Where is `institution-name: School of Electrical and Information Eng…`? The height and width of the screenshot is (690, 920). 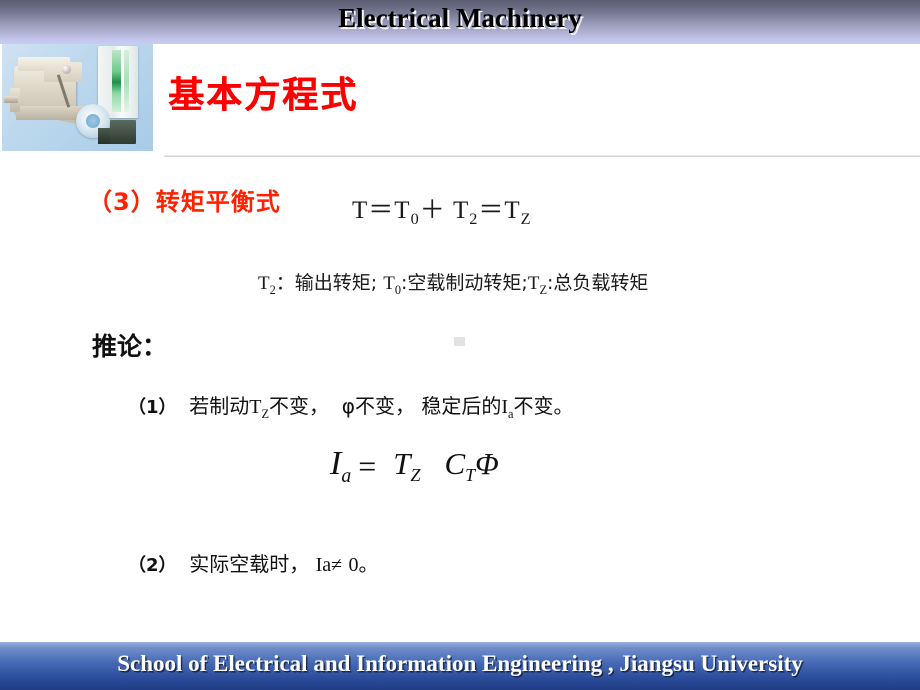 institution-name: School of Electrical and Information Eng… is located at coordinates (460, 663).